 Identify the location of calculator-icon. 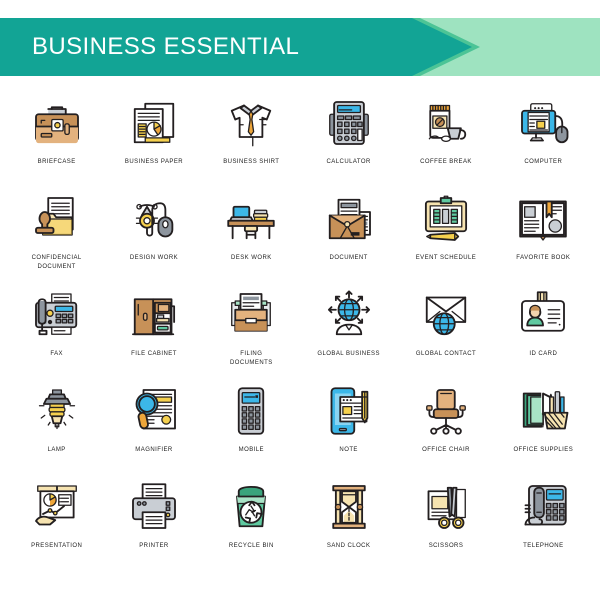
(349, 123).